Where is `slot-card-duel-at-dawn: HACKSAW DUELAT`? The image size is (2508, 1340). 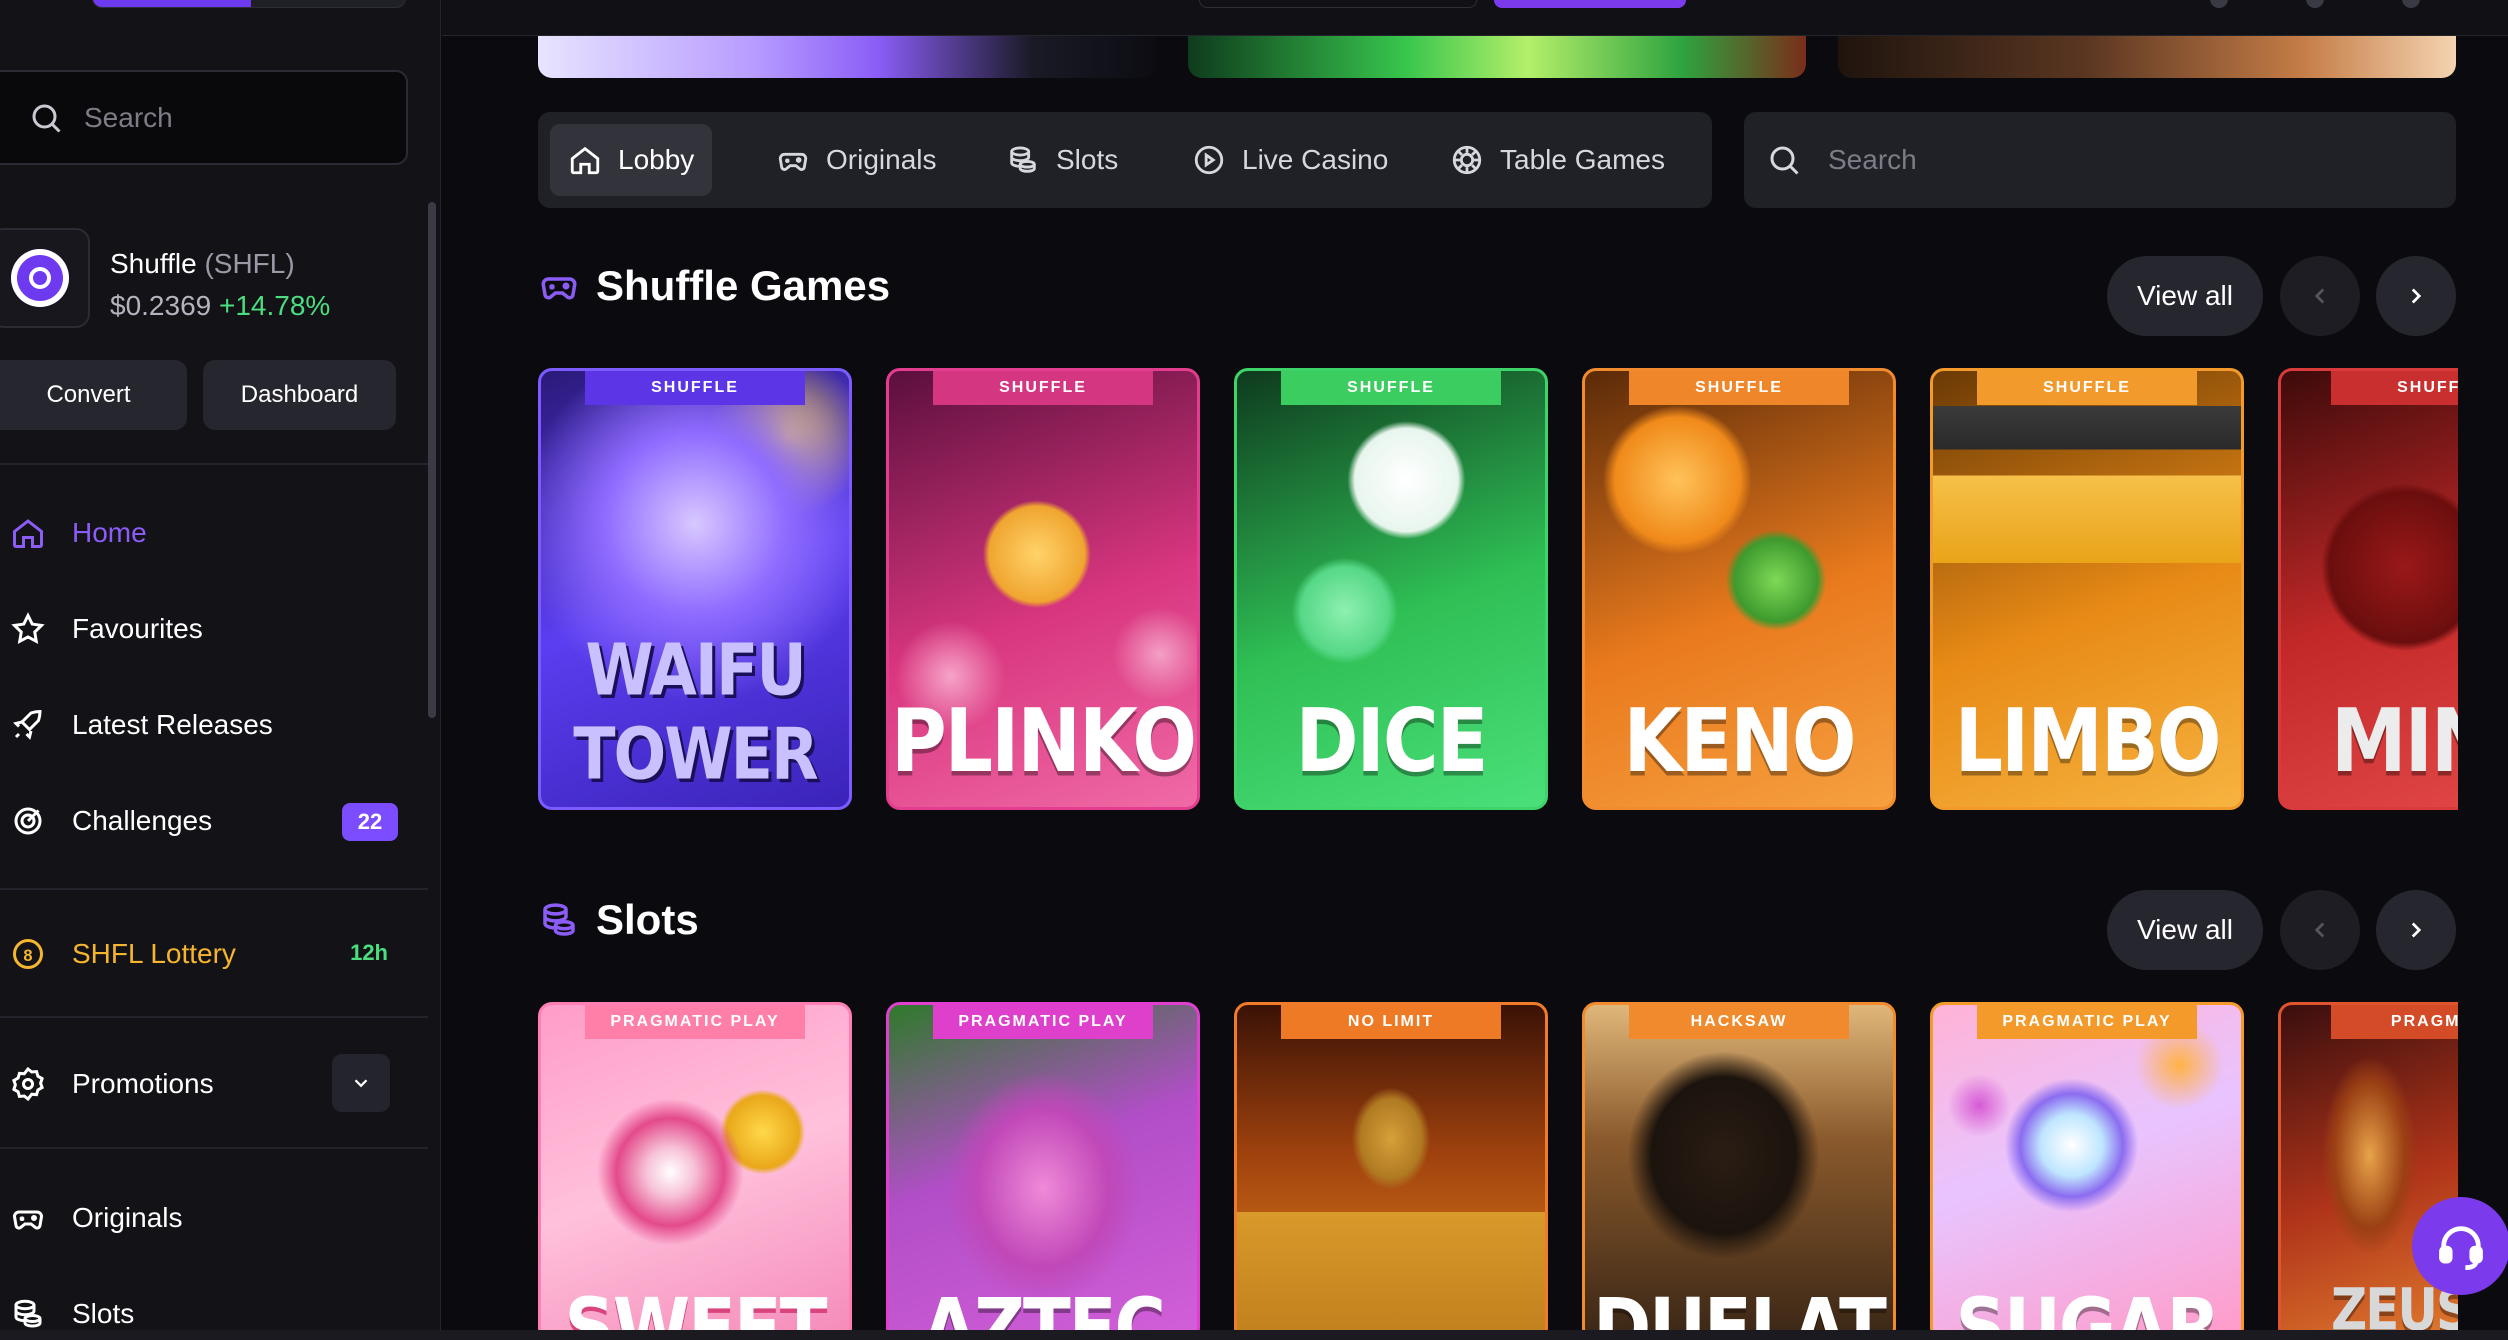 slot-card-duel-at-dawn: HACKSAW DUELAT is located at coordinates (1739, 1171).